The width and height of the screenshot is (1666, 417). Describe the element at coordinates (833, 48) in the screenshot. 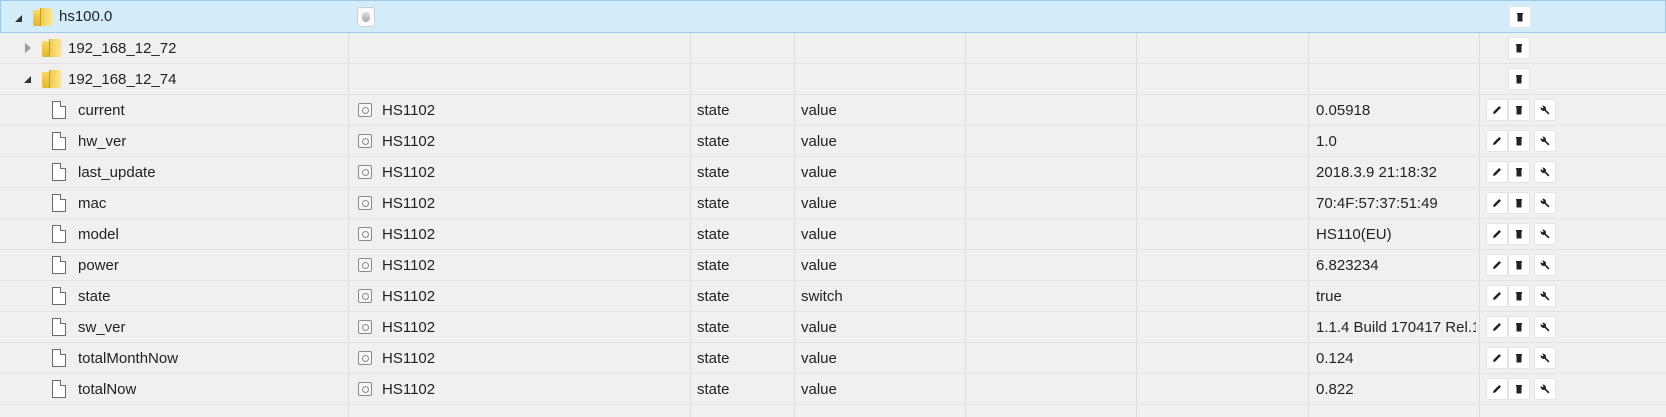

I see `tree-row-device: 192_168_12_72` at that location.